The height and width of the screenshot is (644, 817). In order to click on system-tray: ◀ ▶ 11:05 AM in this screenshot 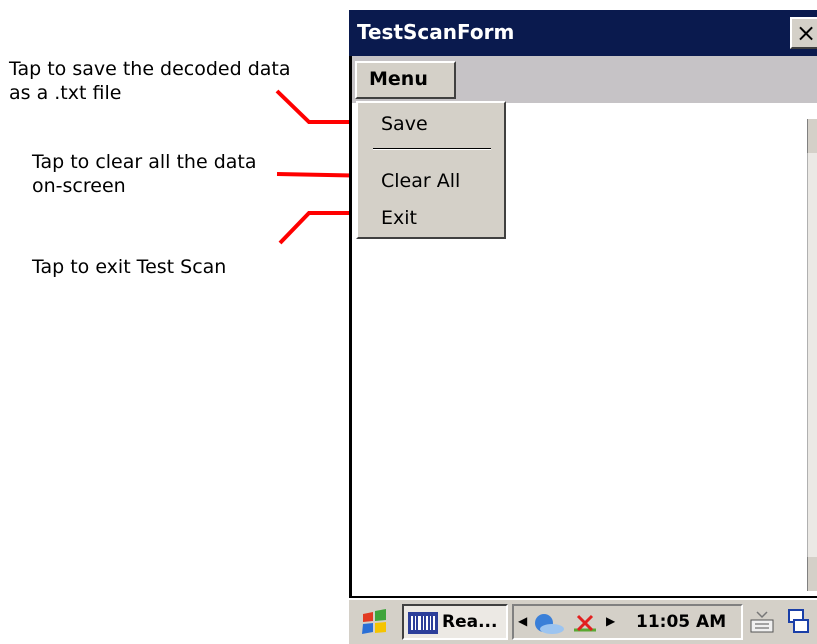, I will do `click(627, 622)`.